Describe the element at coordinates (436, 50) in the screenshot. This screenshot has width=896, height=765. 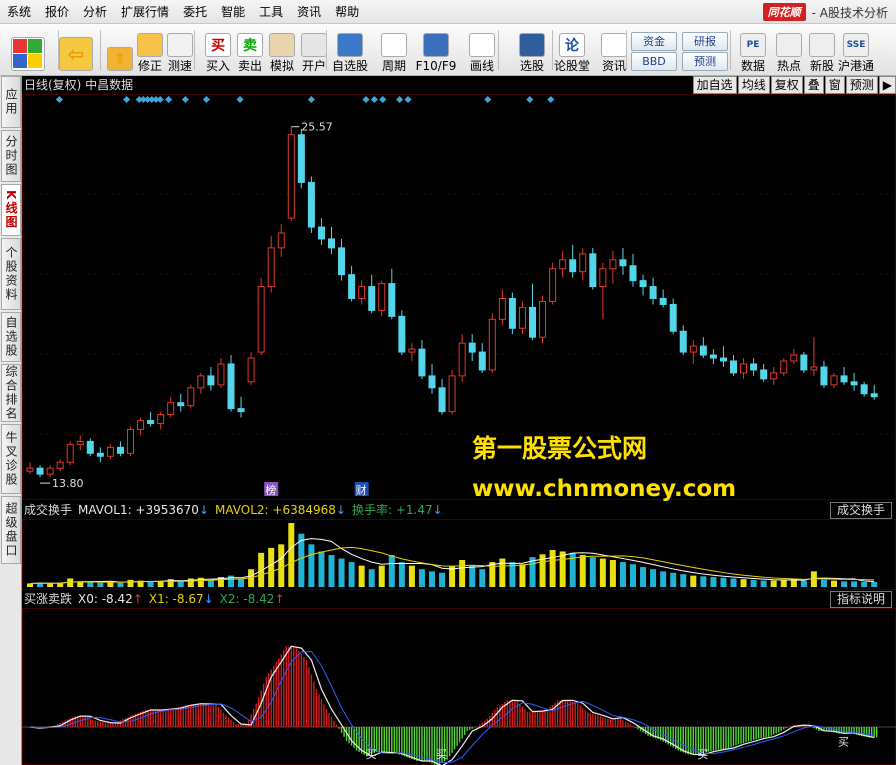
I see `toolbar-f10-button: F10/F9` at that location.